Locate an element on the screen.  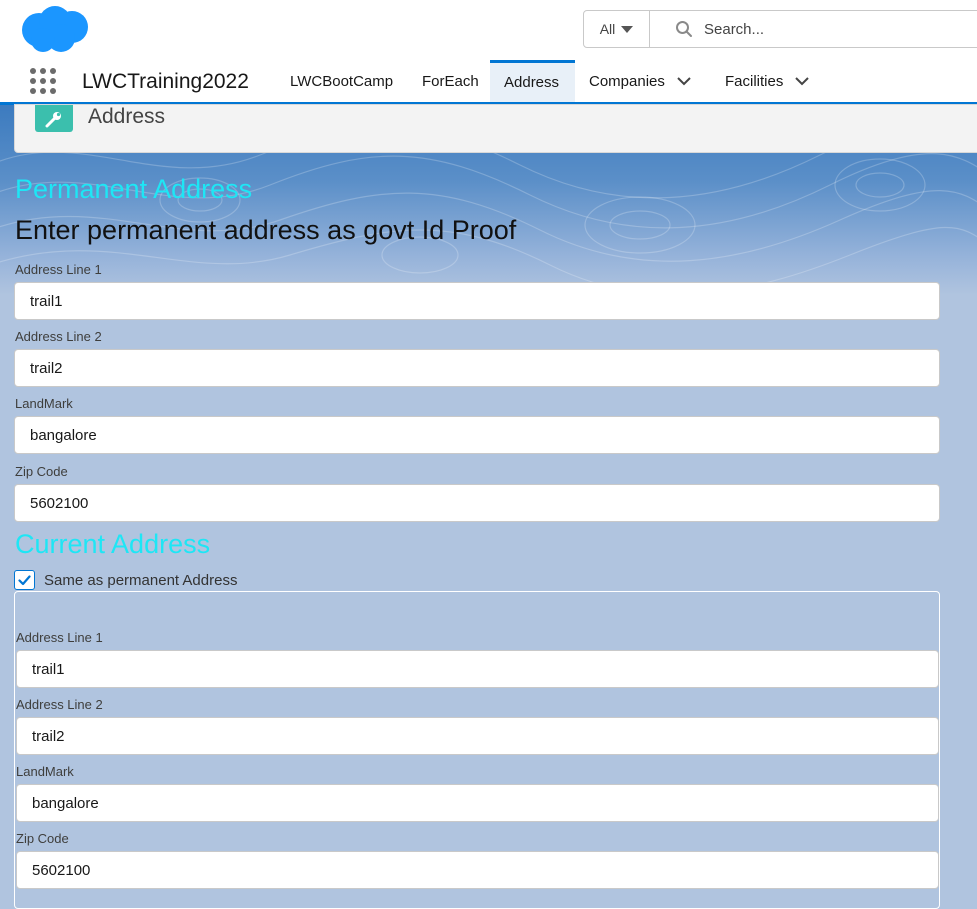
nav-item-label: Companies is located at coordinates (627, 81).